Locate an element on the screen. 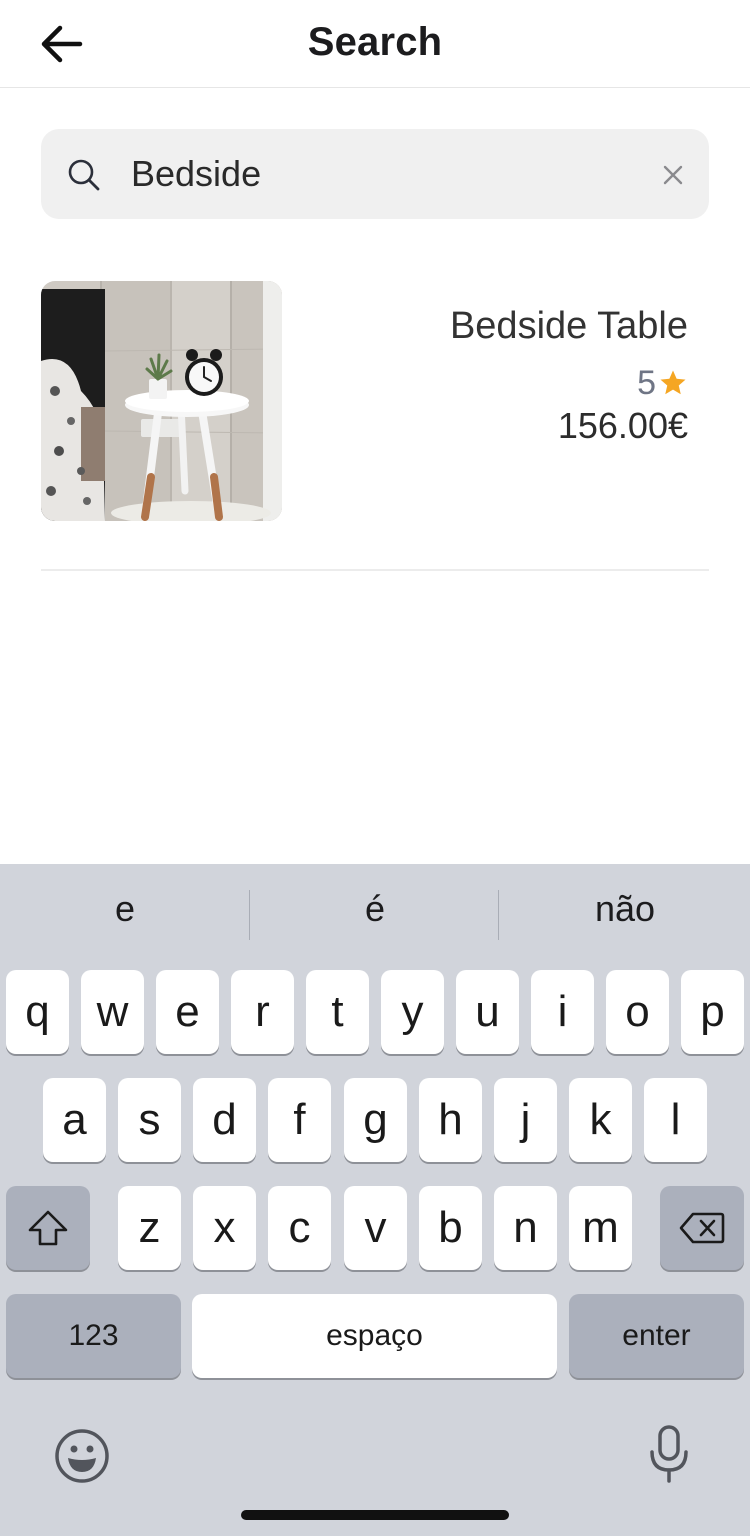  key-m: m is located at coordinates (600, 1228).